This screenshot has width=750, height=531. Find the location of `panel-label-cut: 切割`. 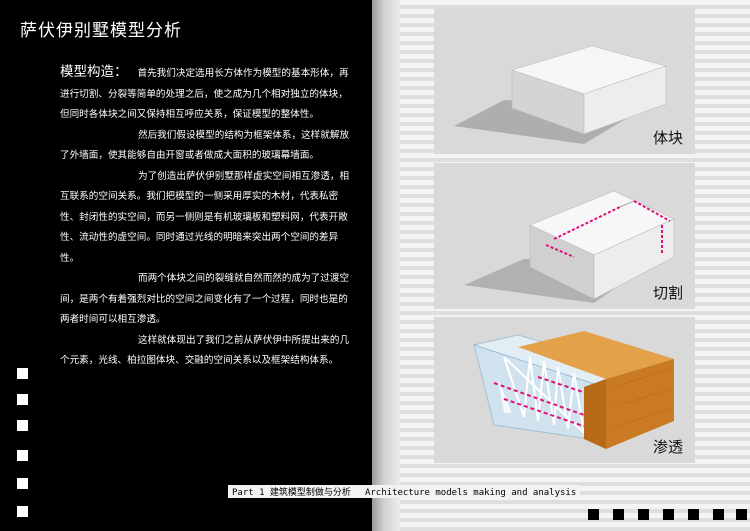

panel-label-cut: 切割 is located at coordinates (667, 293).